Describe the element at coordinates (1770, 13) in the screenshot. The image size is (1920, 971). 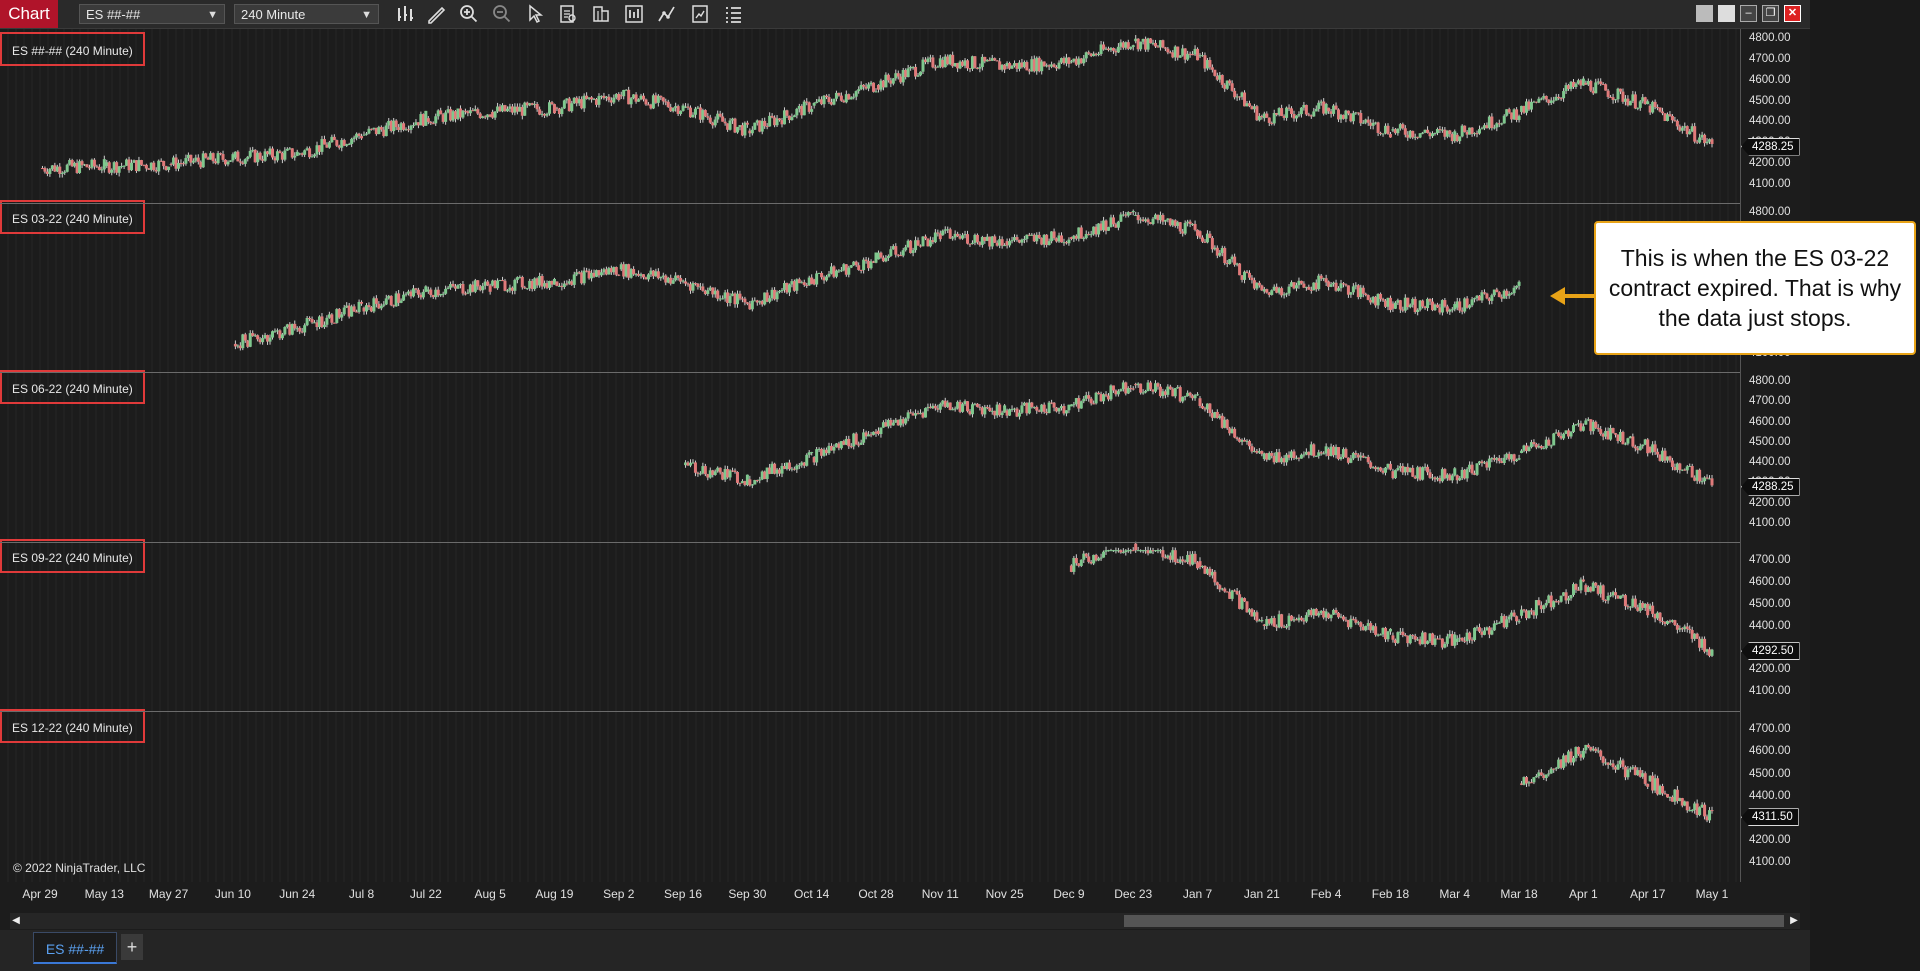
I see `restore-icon: ❐` at that location.